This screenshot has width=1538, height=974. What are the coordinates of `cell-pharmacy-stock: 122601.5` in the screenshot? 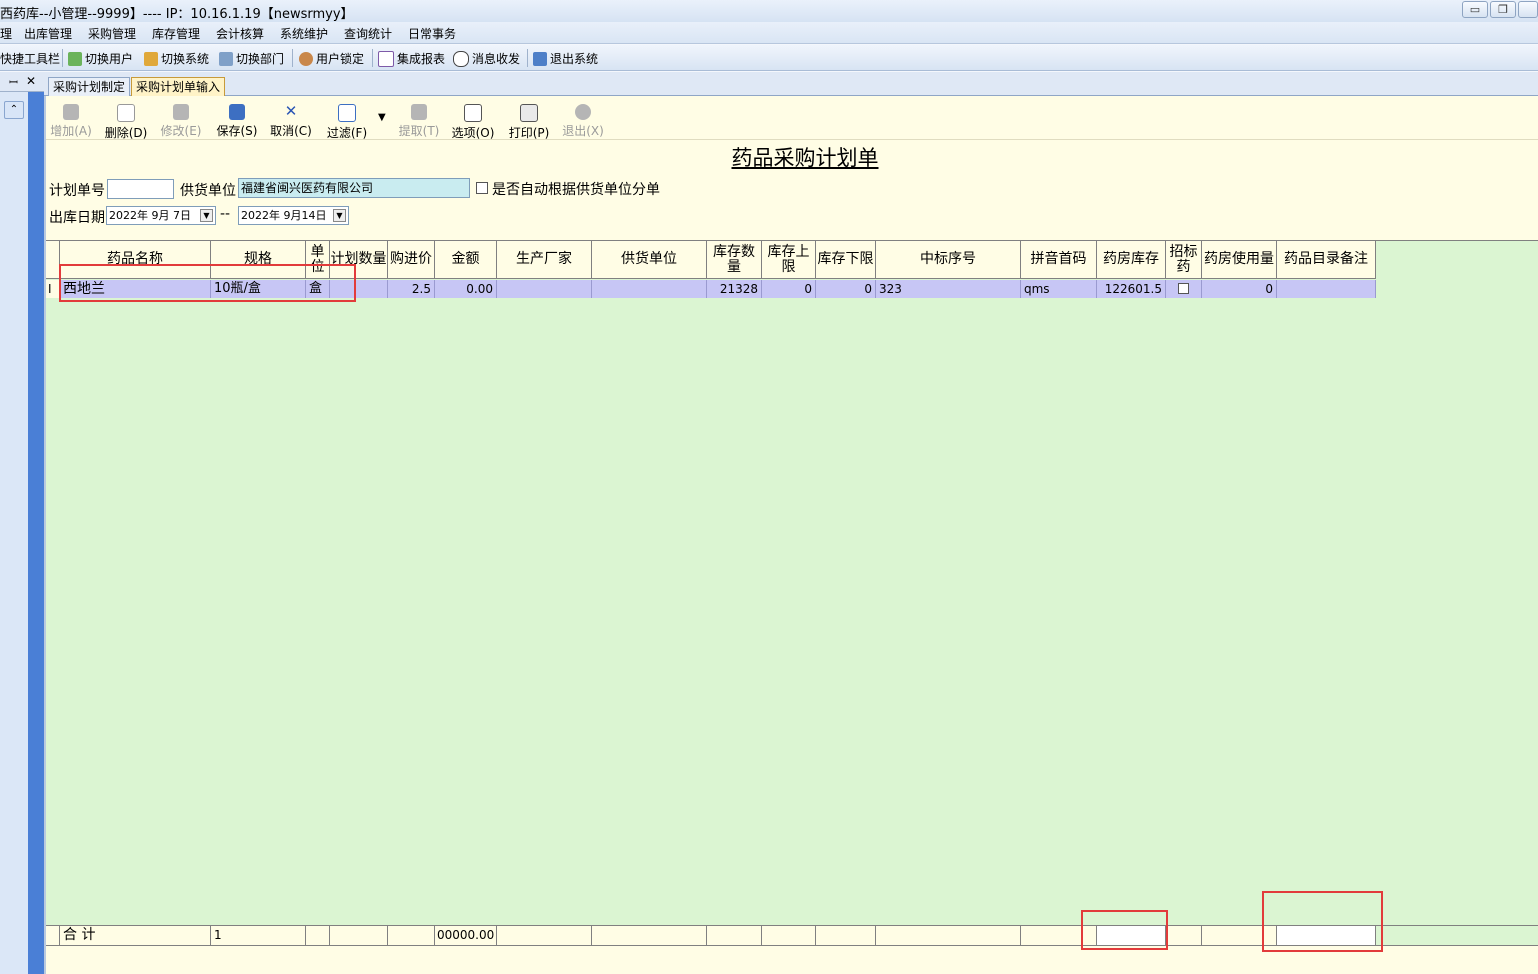 It's located at (1131, 289).